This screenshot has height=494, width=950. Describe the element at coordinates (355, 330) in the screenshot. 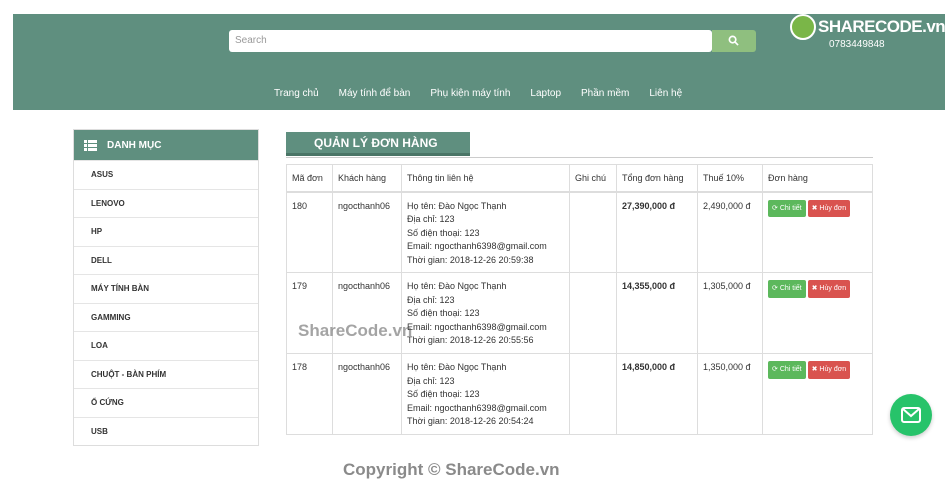

I see `watermark: ShareCode.vn` at that location.